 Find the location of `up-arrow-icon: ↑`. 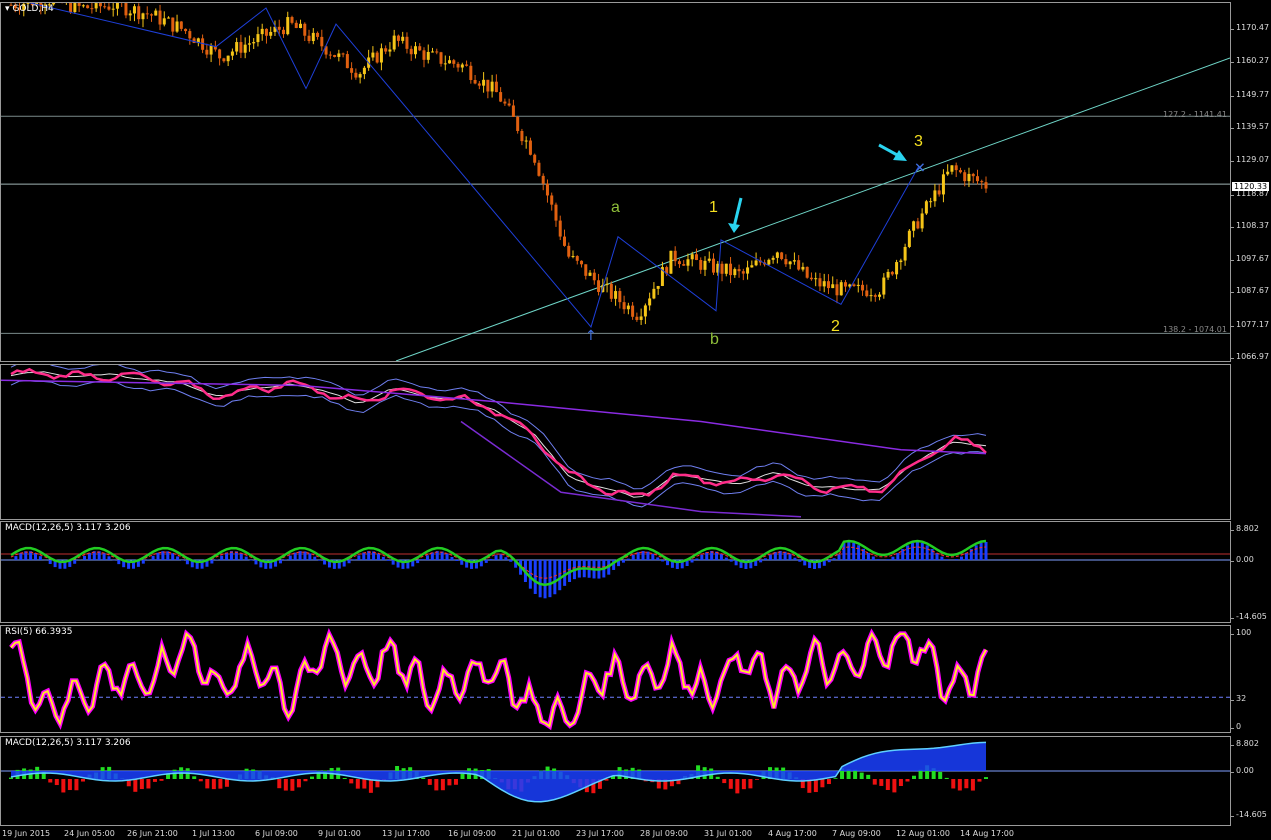

up-arrow-icon: ↑ is located at coordinates (591, 336).